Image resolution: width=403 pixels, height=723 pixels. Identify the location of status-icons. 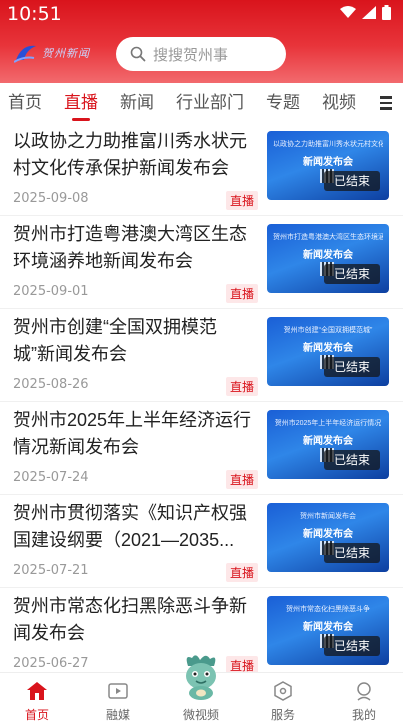
(365, 12).